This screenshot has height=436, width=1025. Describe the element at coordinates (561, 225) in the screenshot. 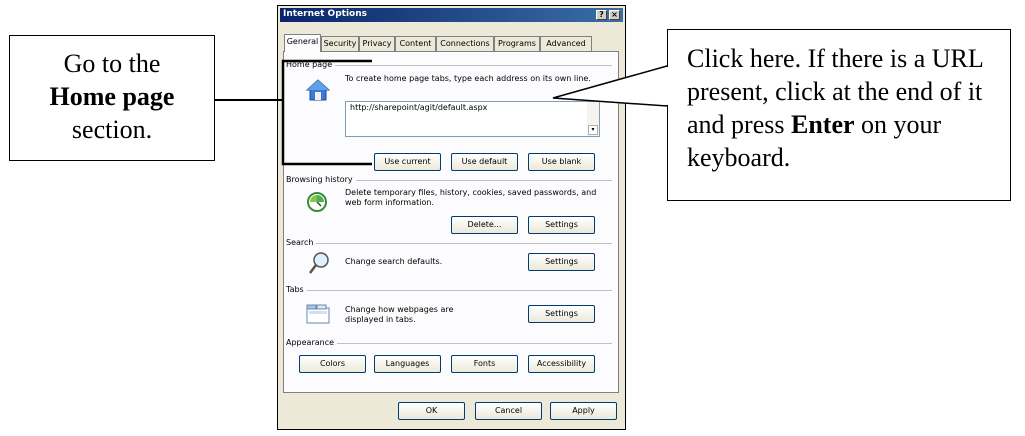

I see `browsing-history-settings-button: Settings` at that location.